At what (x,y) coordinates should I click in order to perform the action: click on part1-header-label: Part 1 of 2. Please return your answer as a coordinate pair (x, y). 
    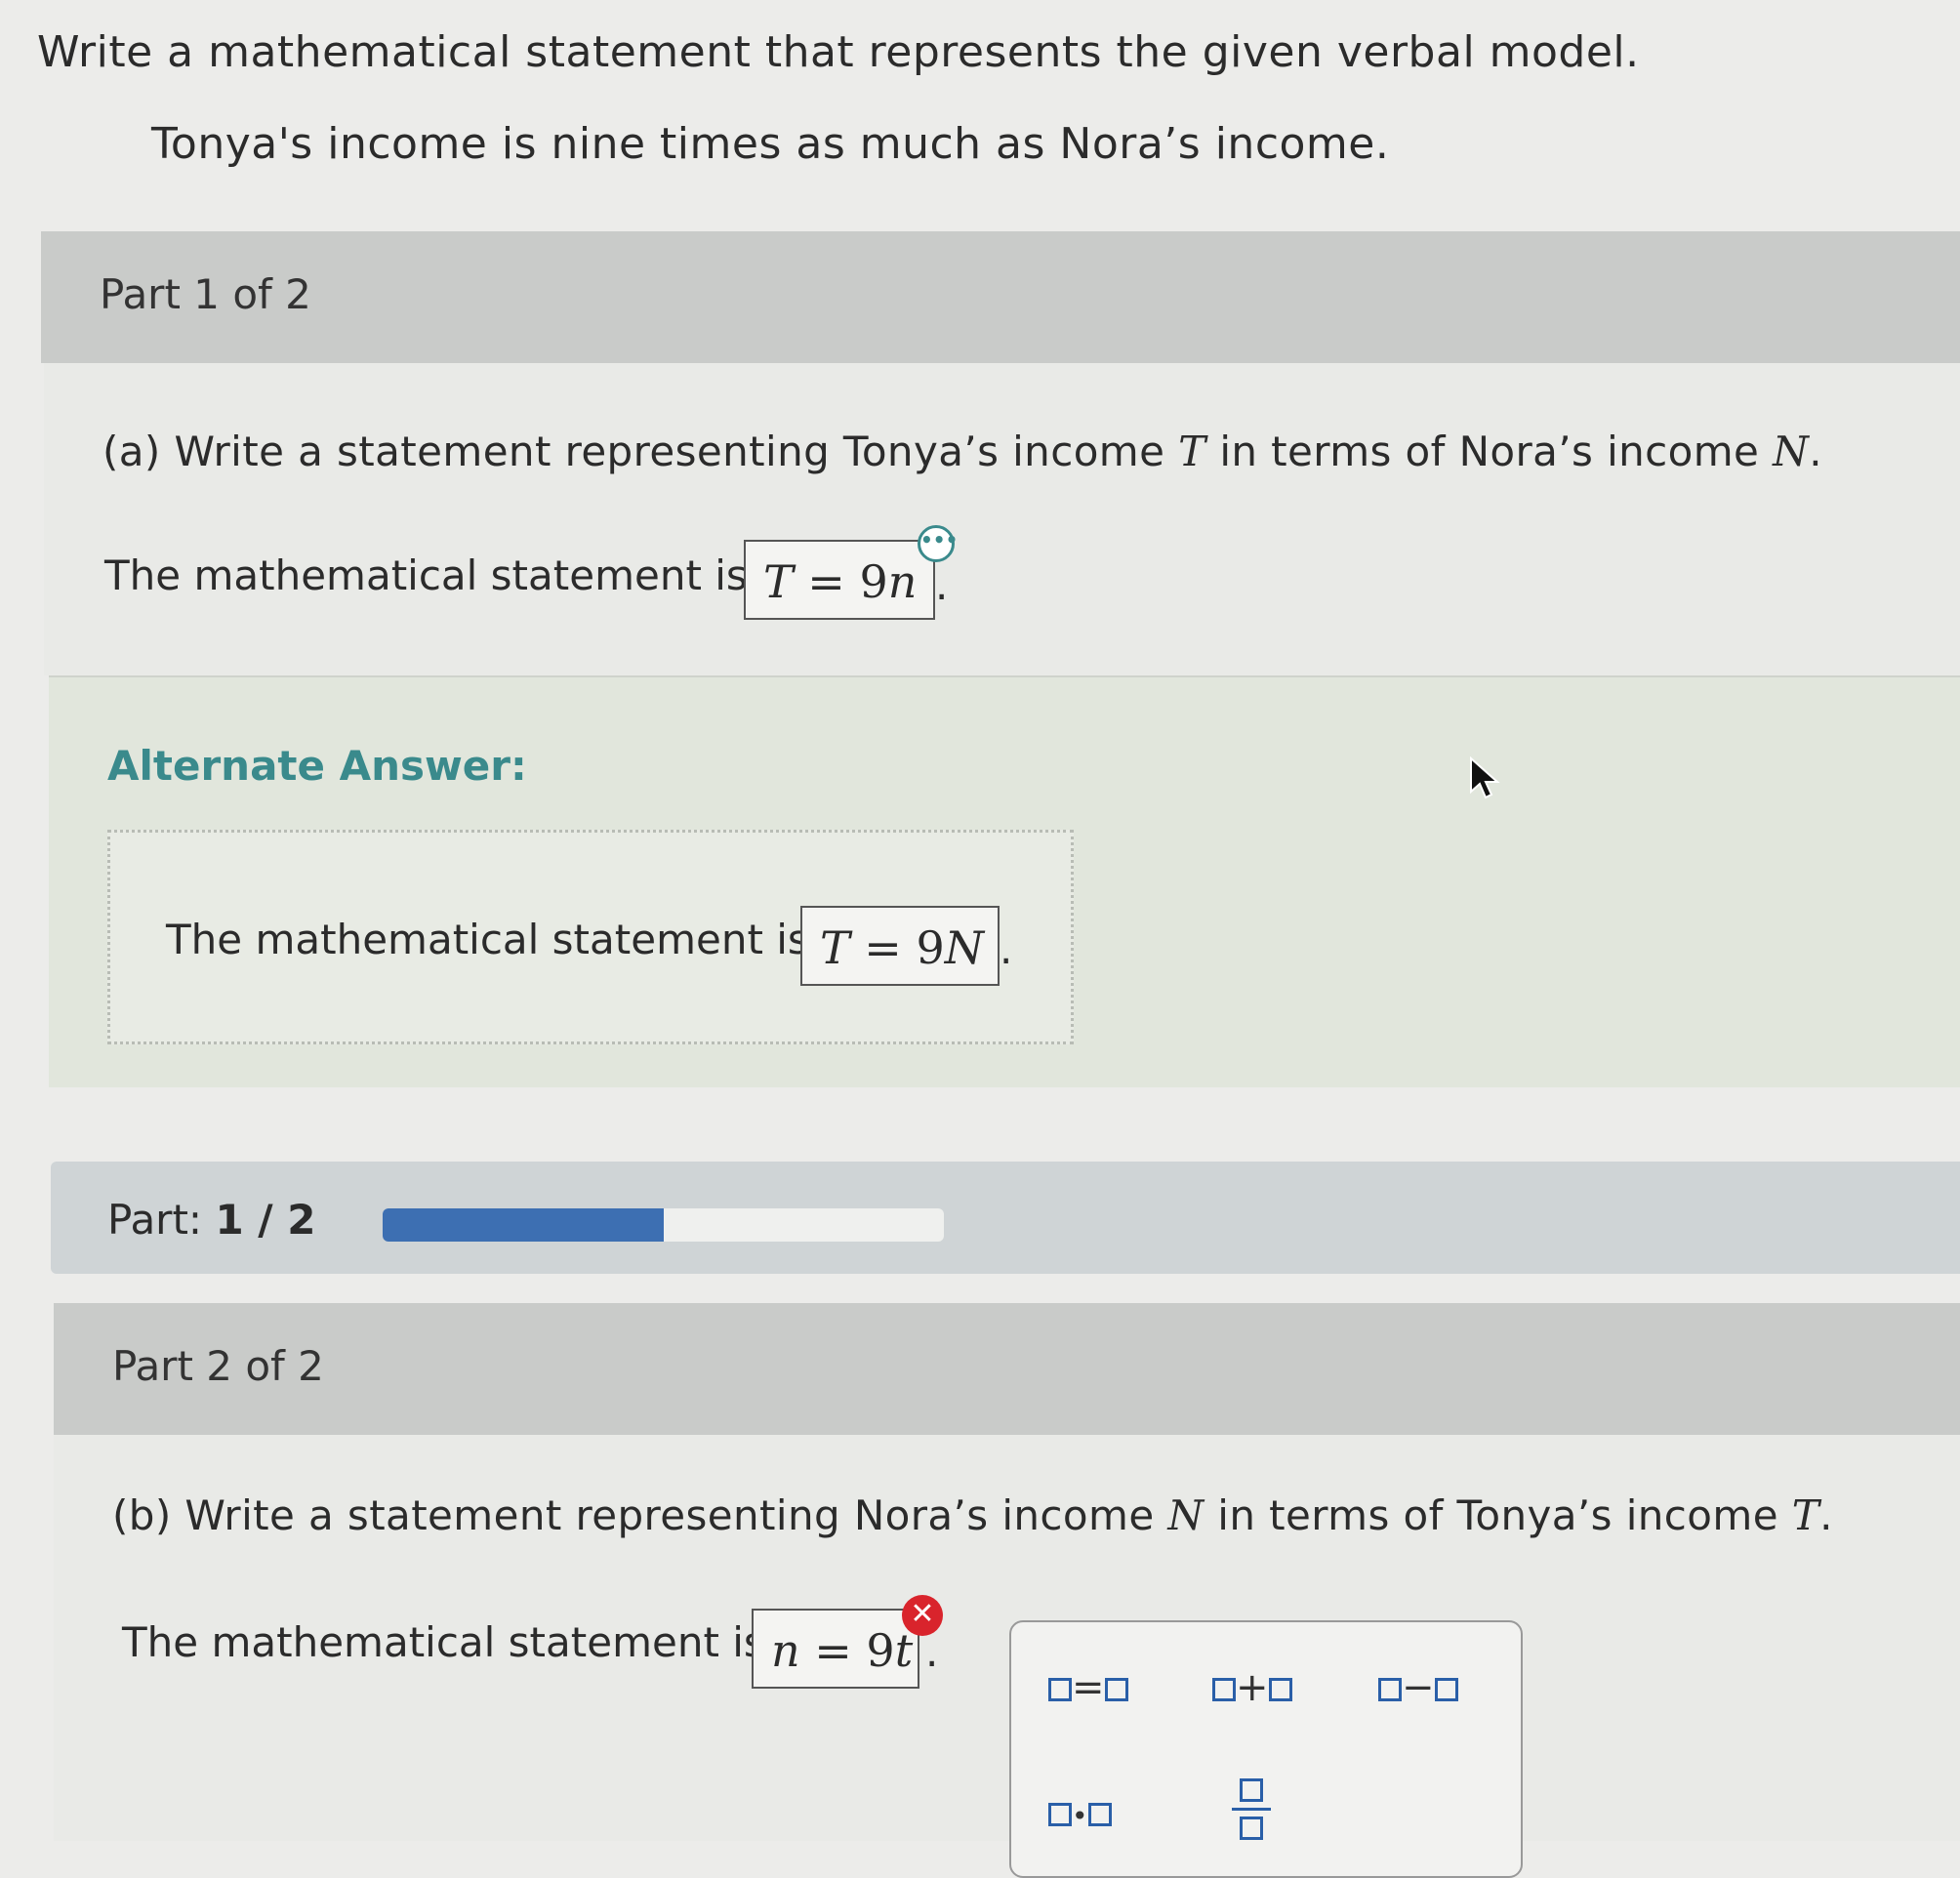
    Looking at the image, I should click on (205, 294).